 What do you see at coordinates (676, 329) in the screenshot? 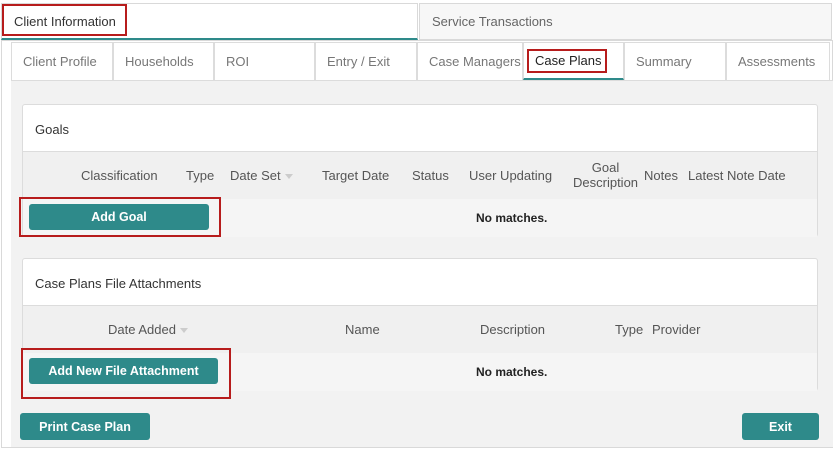
I see `col-provider: Provider` at bounding box center [676, 329].